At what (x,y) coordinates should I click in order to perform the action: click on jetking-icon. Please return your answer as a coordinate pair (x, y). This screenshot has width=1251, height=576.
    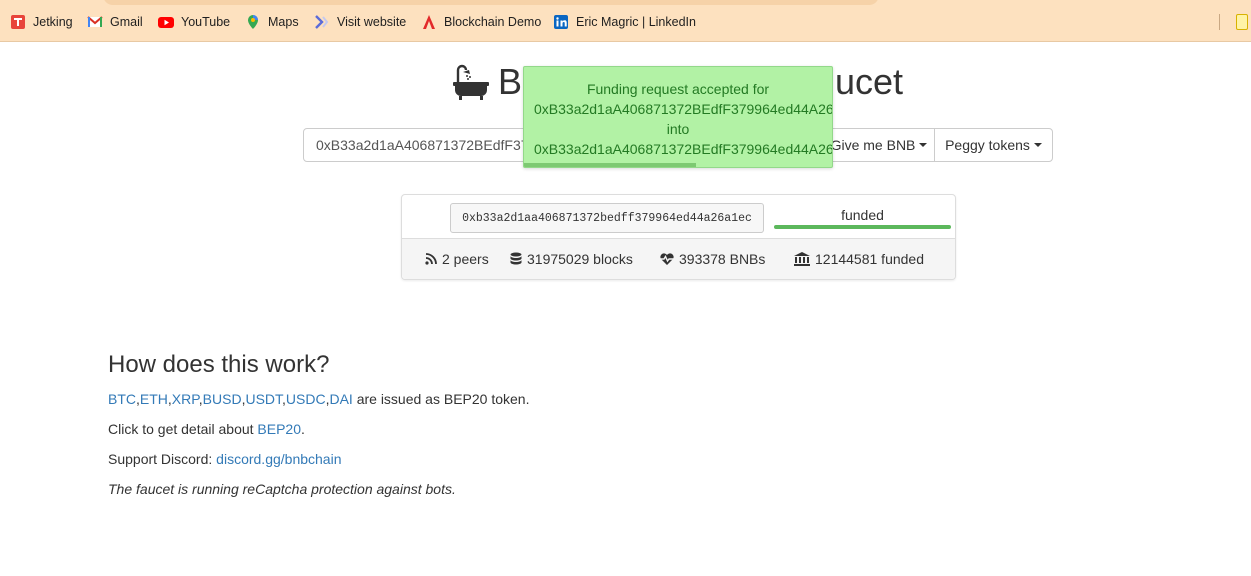
    Looking at the image, I should click on (18, 22).